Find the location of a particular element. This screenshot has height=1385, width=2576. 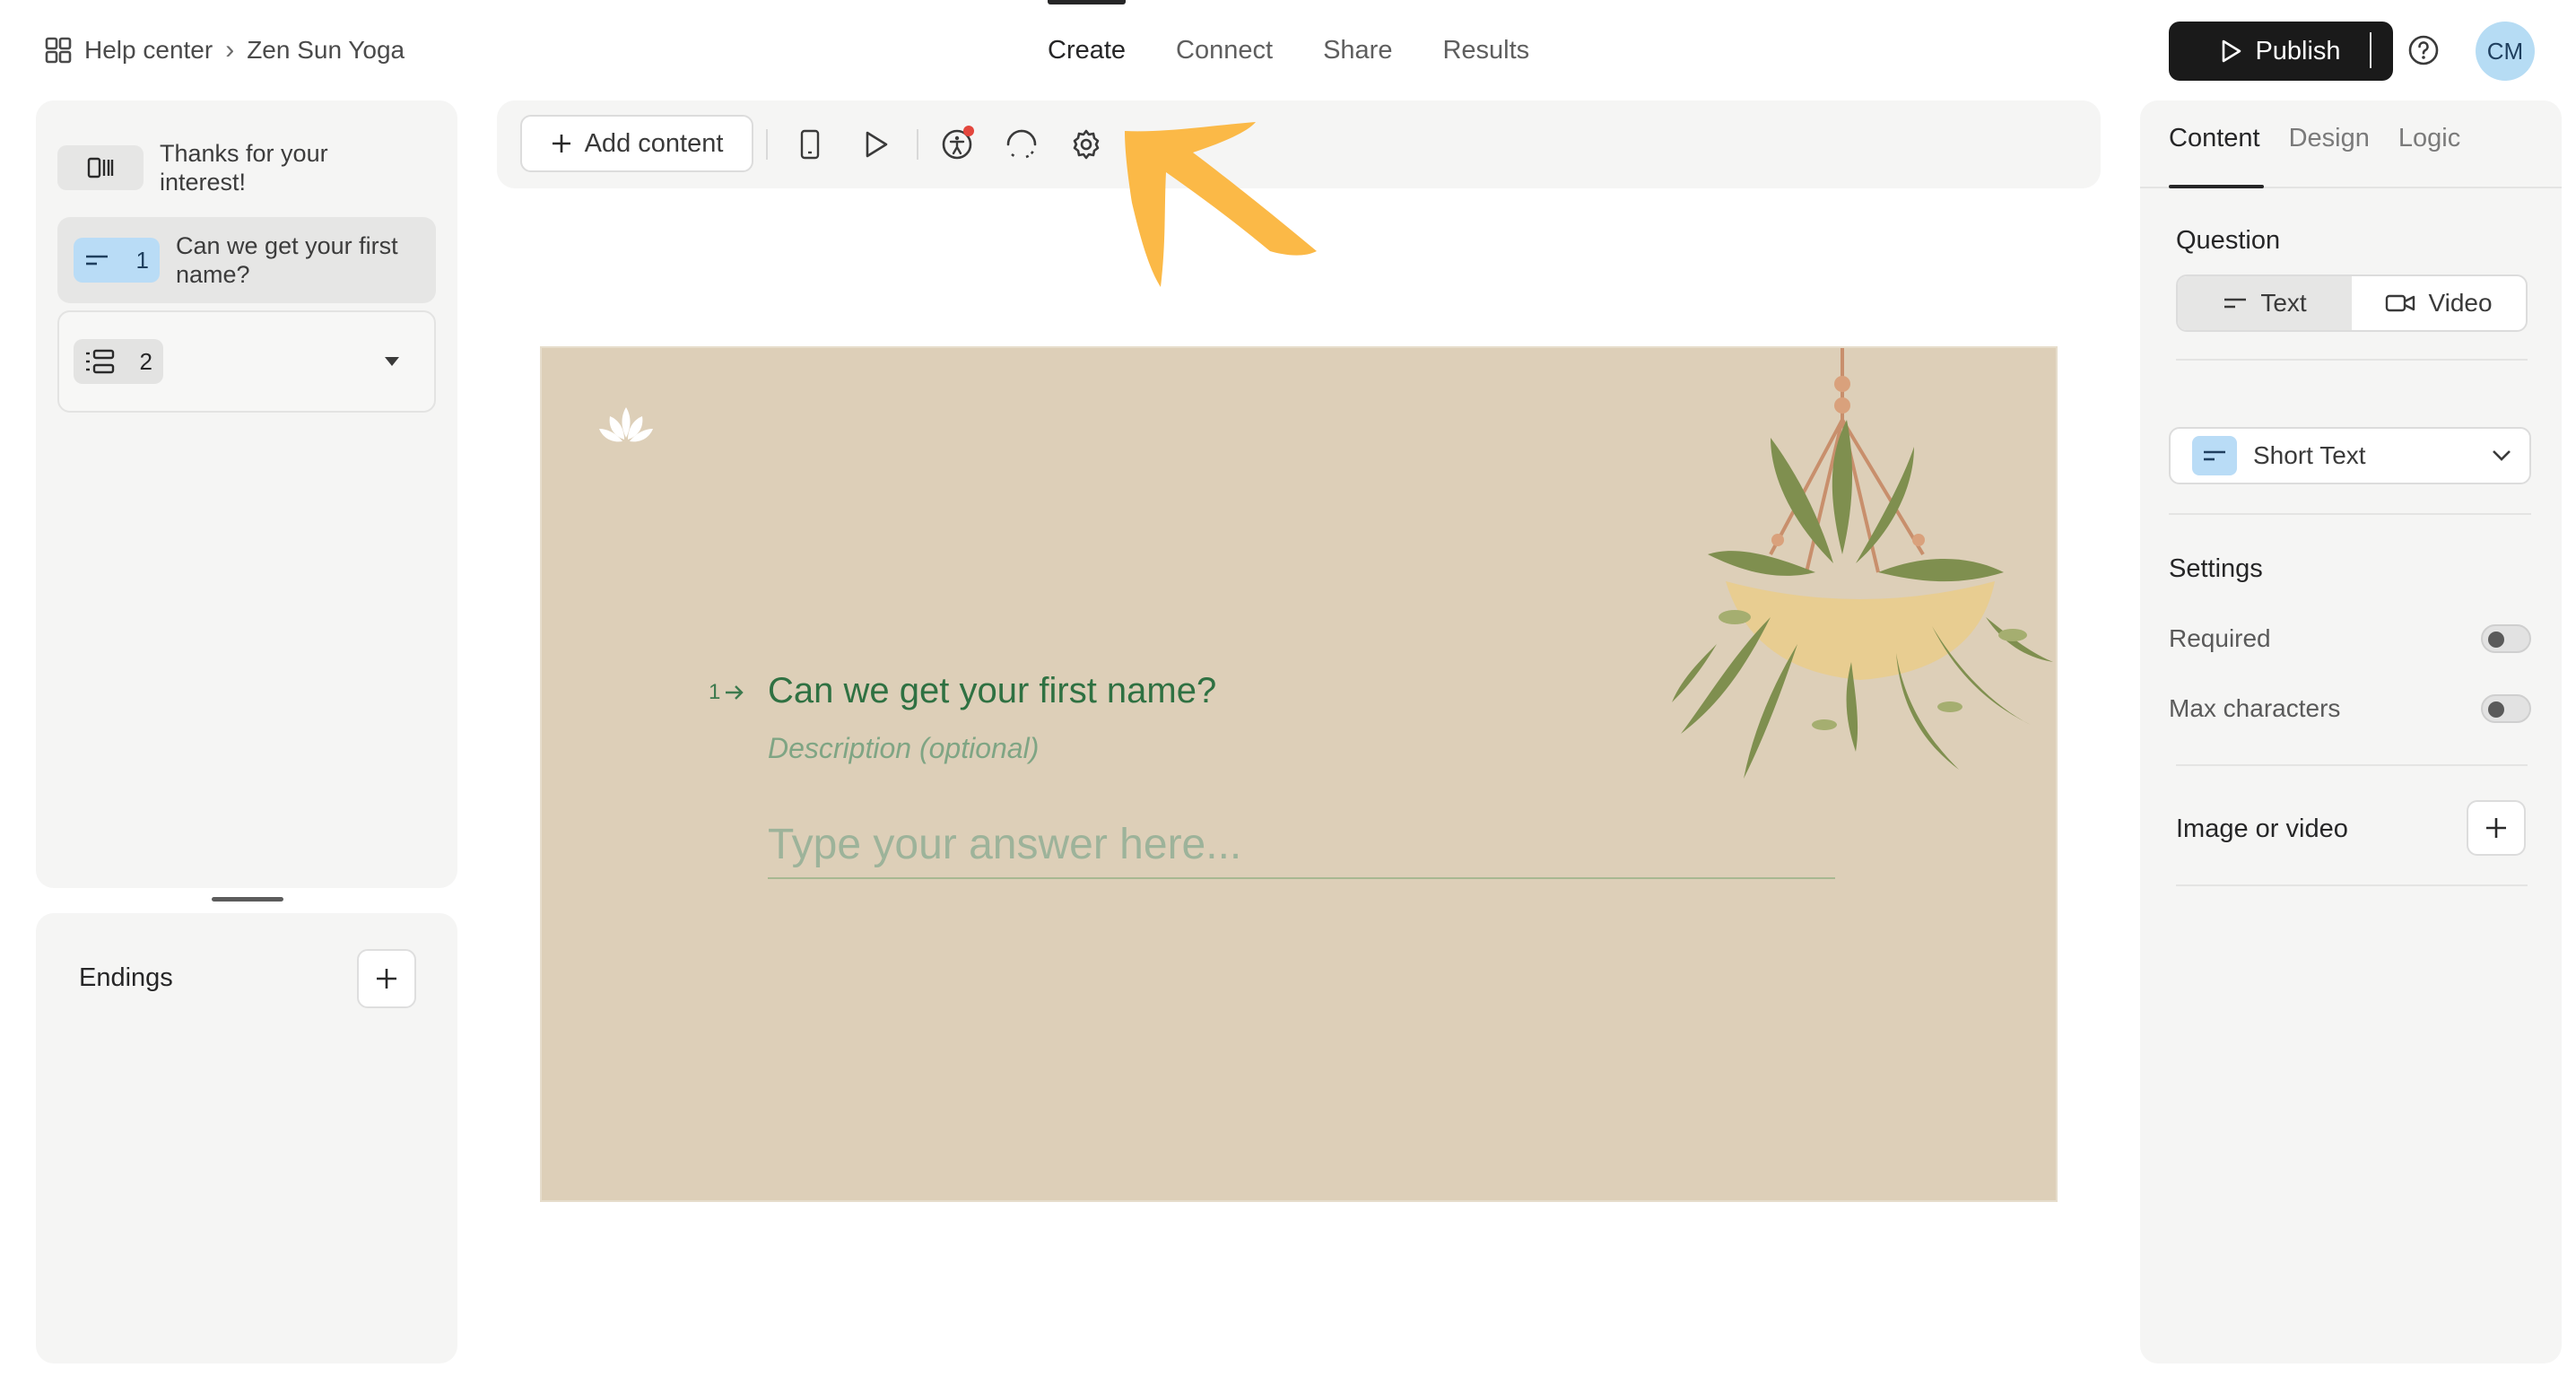

tab-logic: Logic is located at coordinates (2429, 151).